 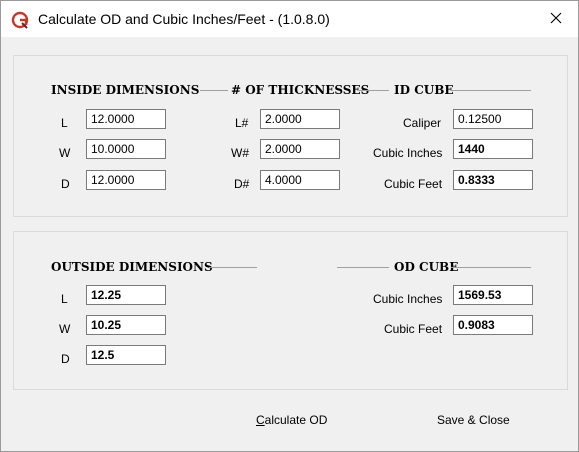 What do you see at coordinates (296, 420) in the screenshot?
I see `calculate-label: alculate OD` at bounding box center [296, 420].